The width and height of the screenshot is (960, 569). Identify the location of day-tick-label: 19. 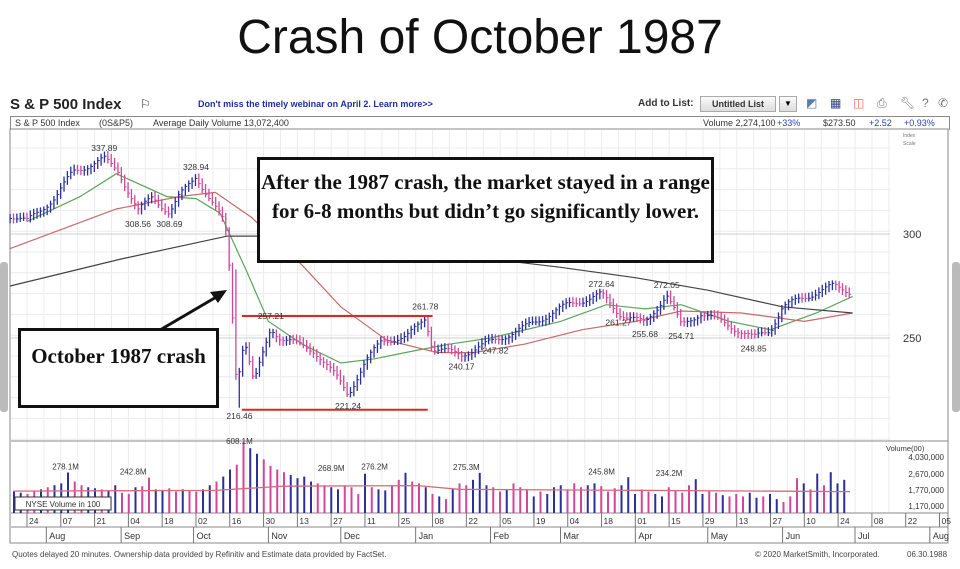
(541, 521).